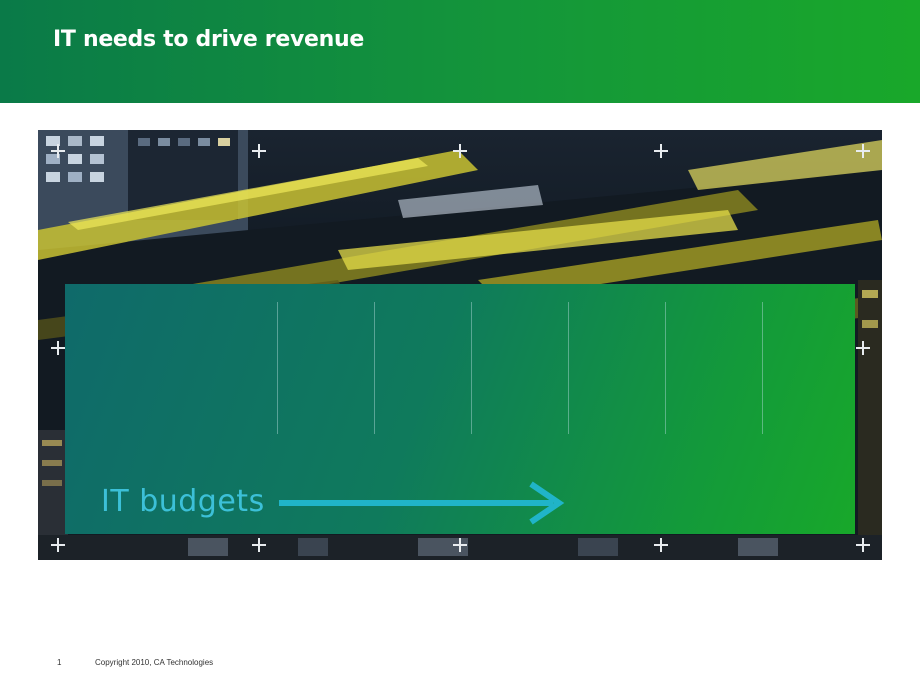  What do you see at coordinates (59, 662) in the screenshot?
I see `page-number: 1` at bounding box center [59, 662].